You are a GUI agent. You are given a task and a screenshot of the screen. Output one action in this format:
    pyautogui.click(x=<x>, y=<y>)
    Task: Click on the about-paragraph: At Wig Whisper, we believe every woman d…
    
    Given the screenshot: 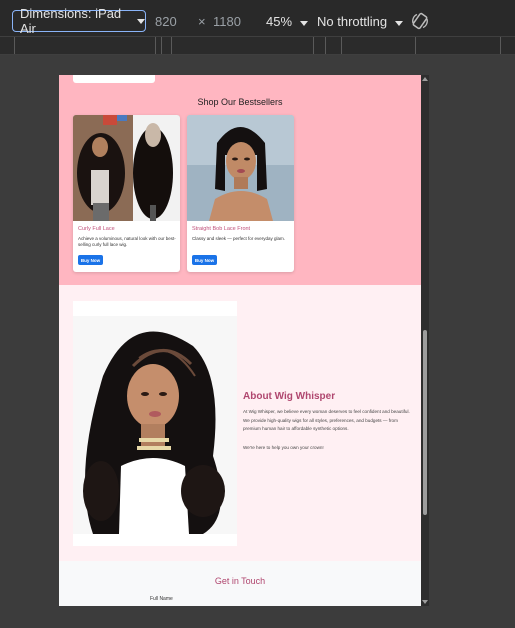 What is the action you would take?
    pyautogui.click(x=326, y=420)
    